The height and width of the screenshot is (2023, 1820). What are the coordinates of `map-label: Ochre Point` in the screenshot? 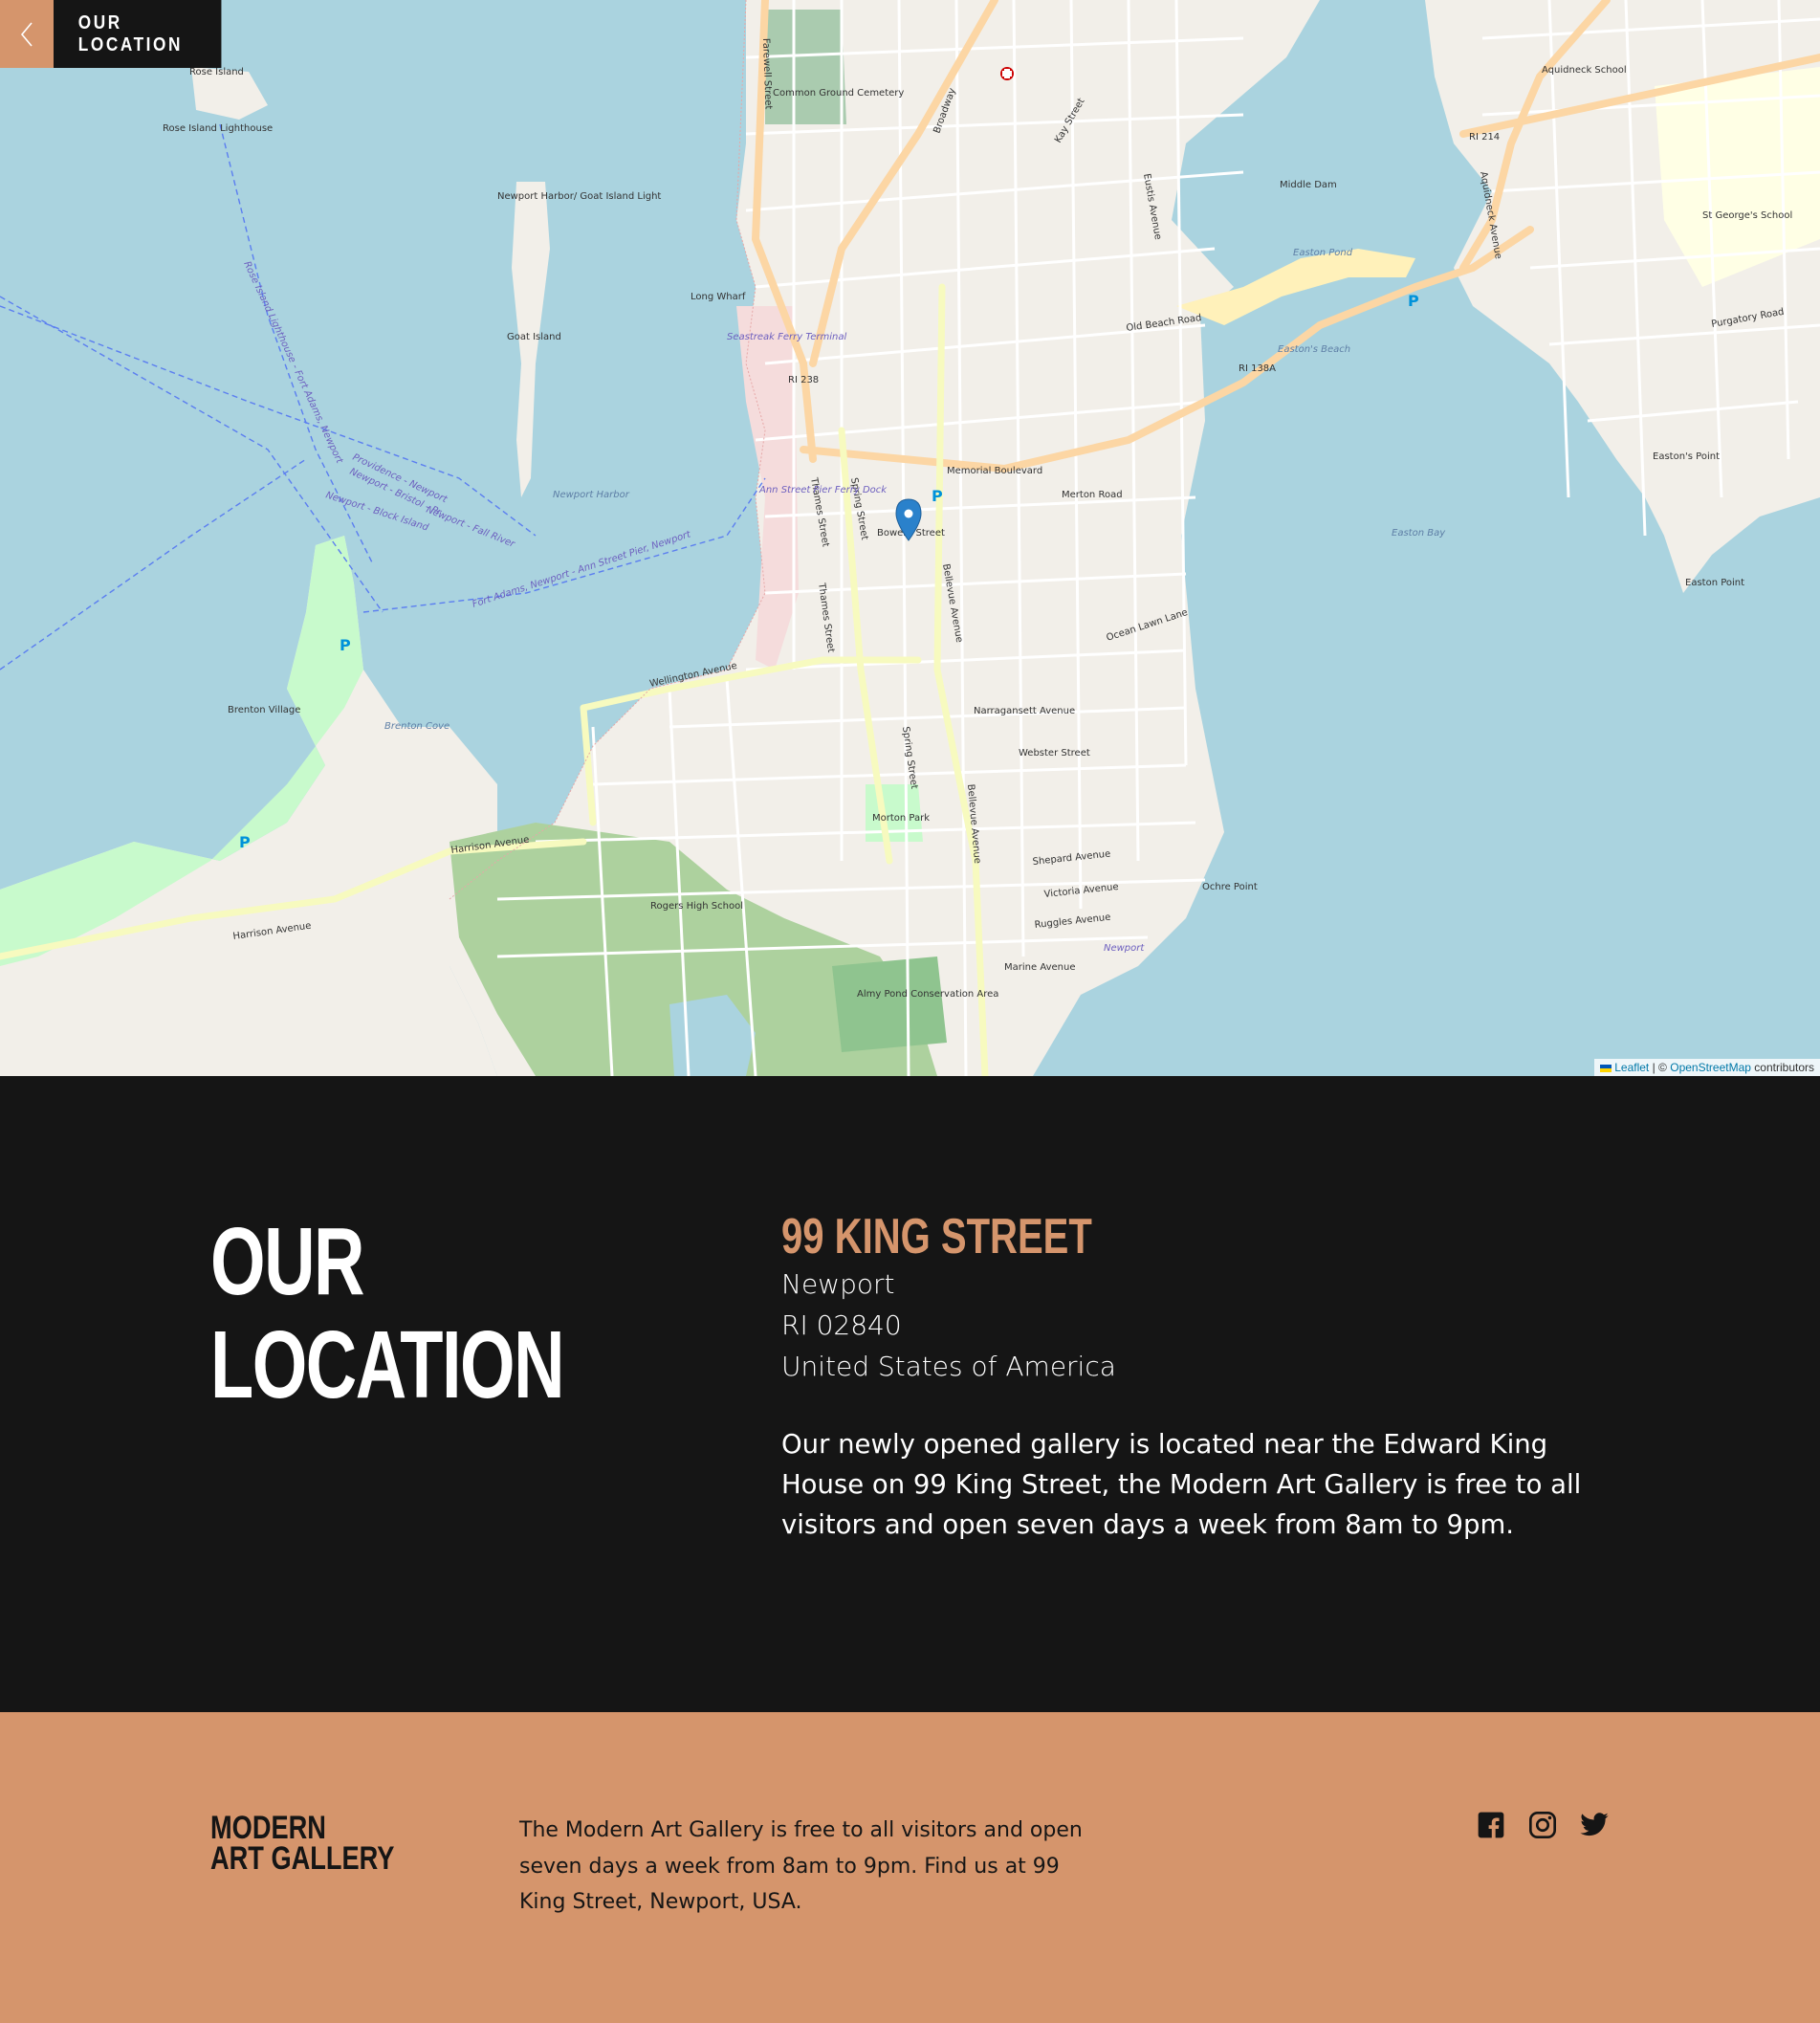 It's located at (1230, 887).